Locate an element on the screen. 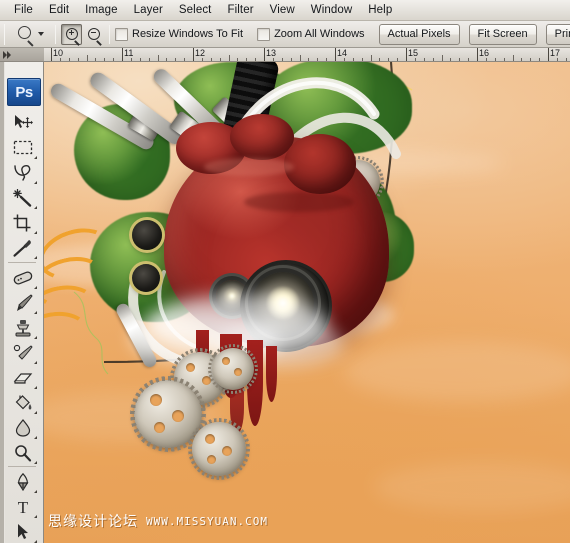  brush-icon is located at coordinates (25, 302).